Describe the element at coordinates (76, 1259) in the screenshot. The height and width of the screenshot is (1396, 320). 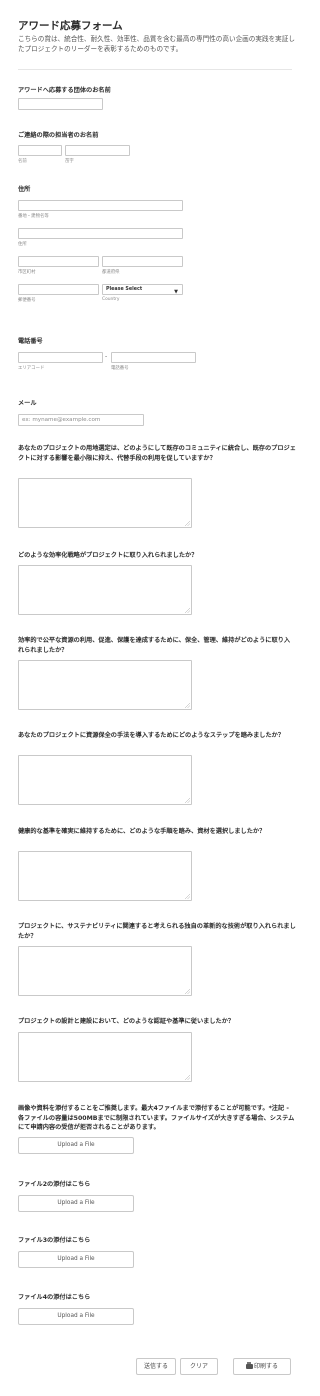
I see `upload-3-button: Upload a File` at that location.